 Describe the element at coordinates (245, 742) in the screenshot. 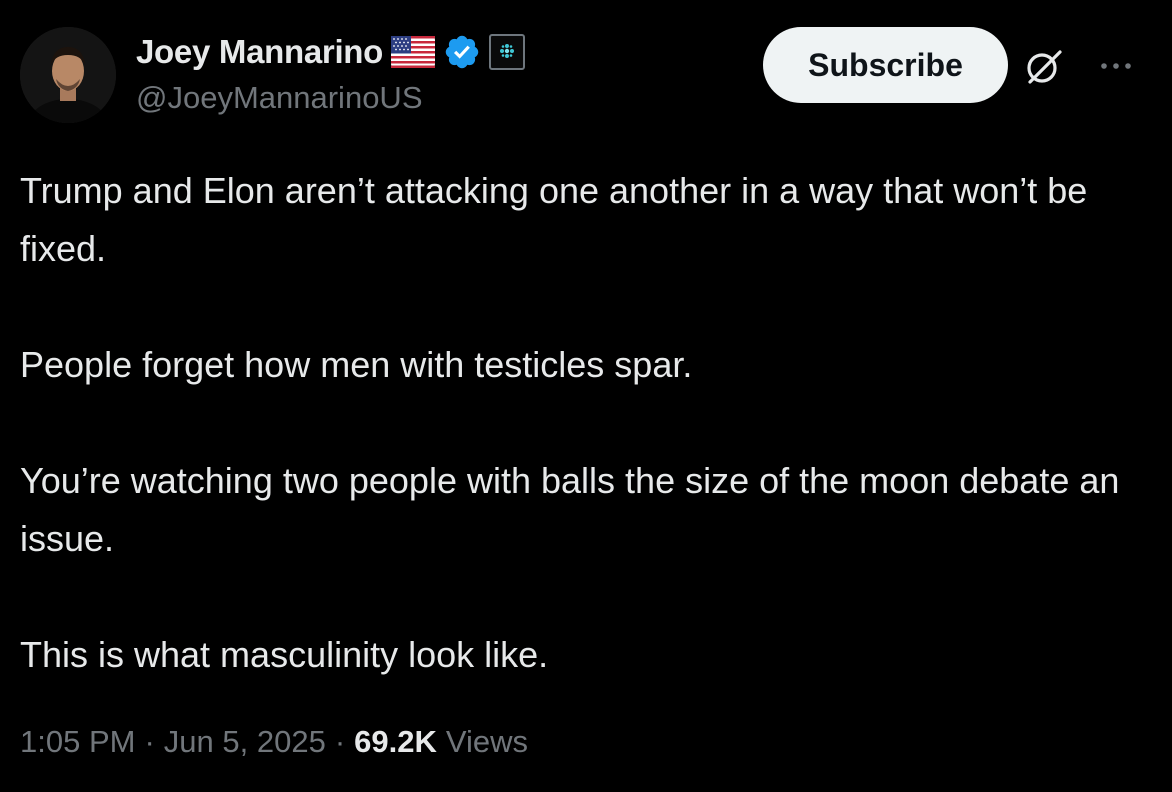

I see `tweet-date: Jun 5, 2025` at that location.